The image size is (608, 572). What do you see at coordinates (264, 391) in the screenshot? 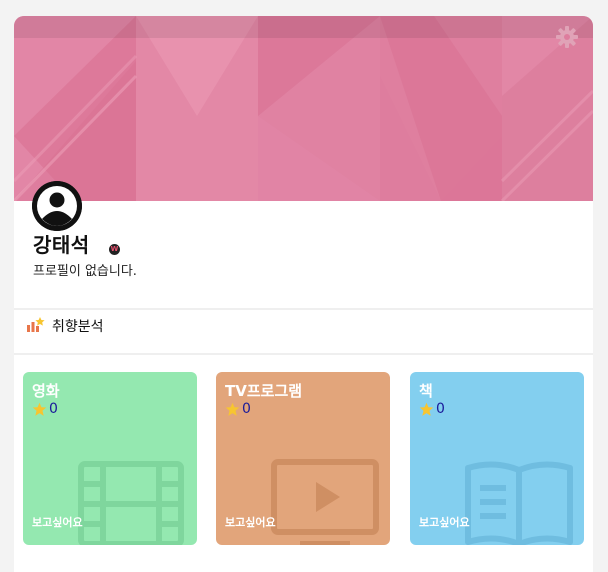
I see `category-title: TV프로그램` at bounding box center [264, 391].